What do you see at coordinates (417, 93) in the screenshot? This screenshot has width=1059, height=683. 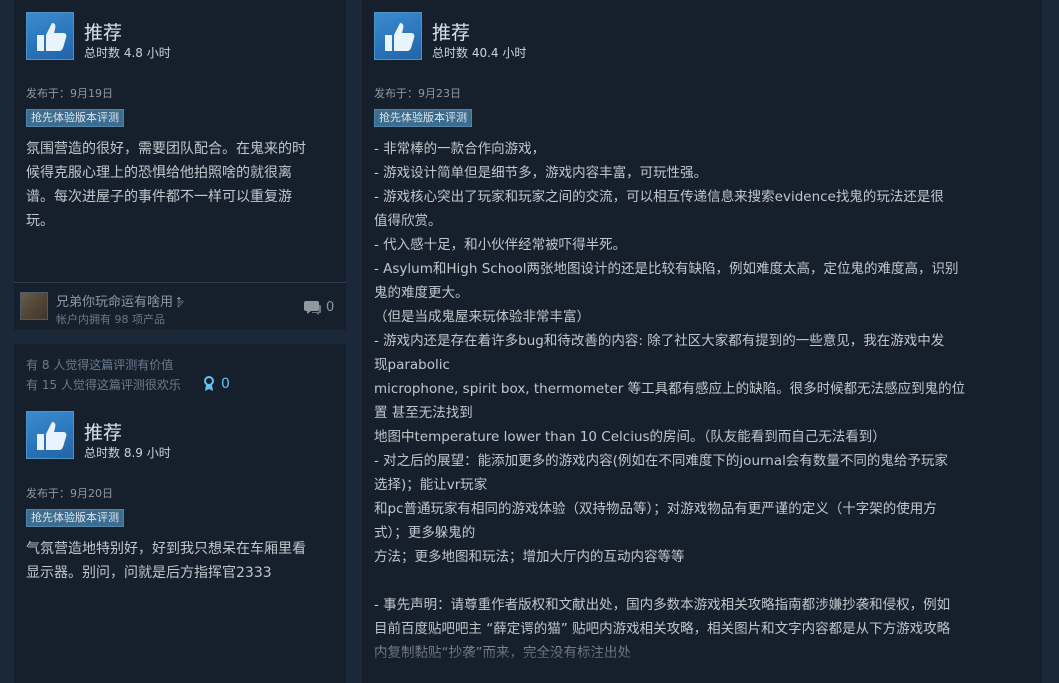 I see `posted-date: 发布于：9月23日` at bounding box center [417, 93].